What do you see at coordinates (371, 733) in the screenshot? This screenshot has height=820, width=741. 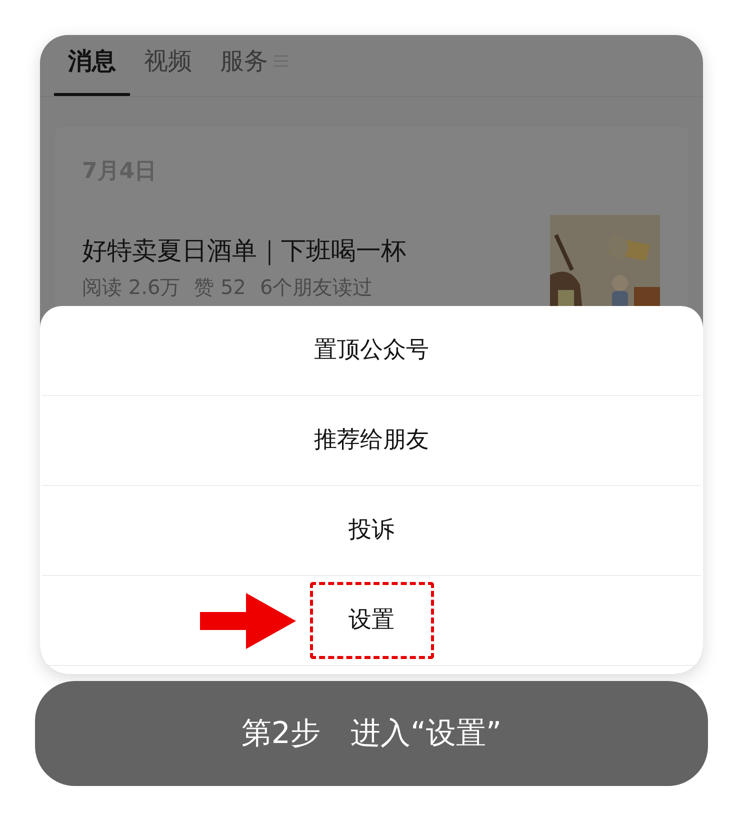 I see `step-banner: 第2步 进入“设置”` at bounding box center [371, 733].